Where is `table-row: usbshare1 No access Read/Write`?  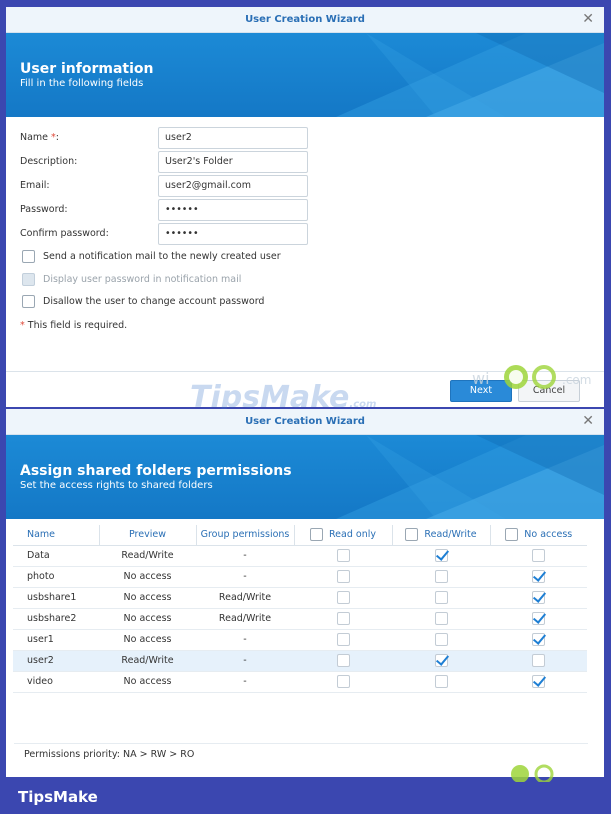 table-row: usbshare1 No access Read/Write is located at coordinates (300, 598).